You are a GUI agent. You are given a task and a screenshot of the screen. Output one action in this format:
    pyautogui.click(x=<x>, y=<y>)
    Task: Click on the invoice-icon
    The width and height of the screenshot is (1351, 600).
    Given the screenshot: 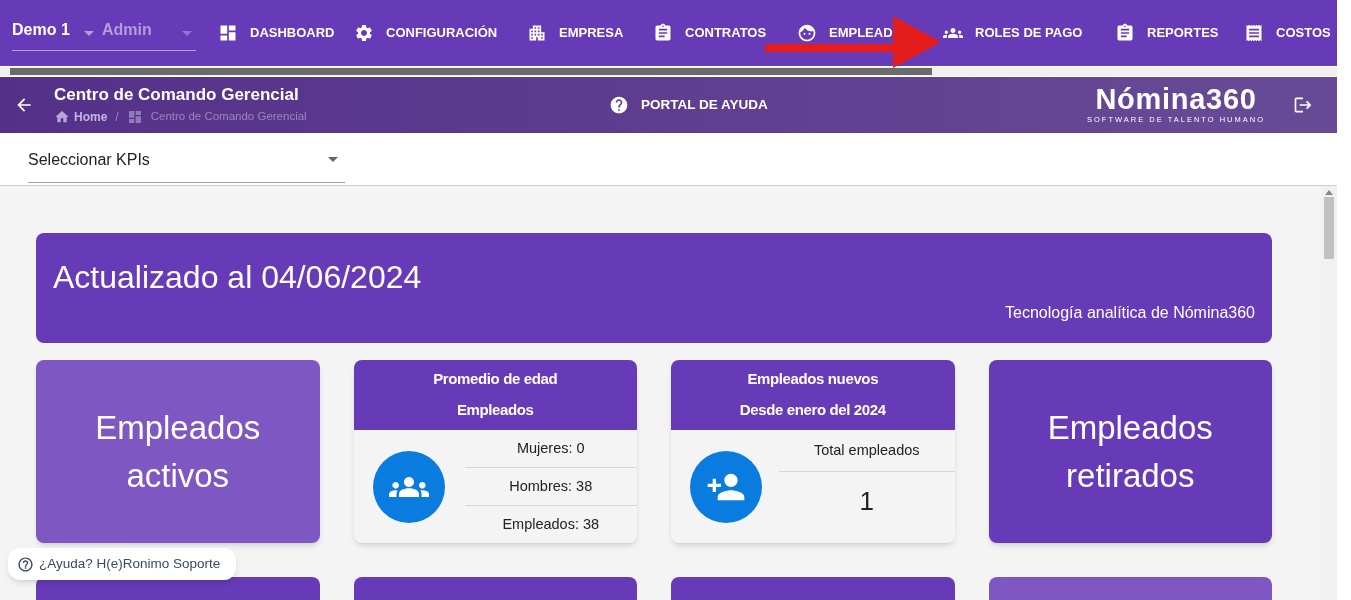 What is the action you would take?
    pyautogui.click(x=1254, y=33)
    